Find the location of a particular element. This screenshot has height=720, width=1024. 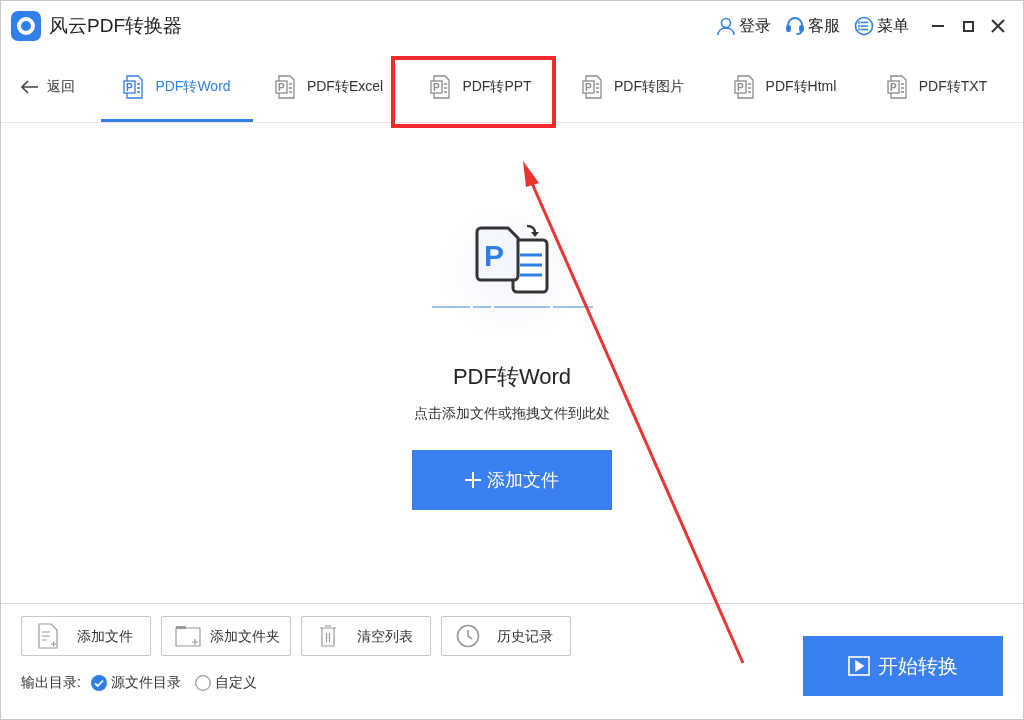

close-icon is located at coordinates (998, 26).